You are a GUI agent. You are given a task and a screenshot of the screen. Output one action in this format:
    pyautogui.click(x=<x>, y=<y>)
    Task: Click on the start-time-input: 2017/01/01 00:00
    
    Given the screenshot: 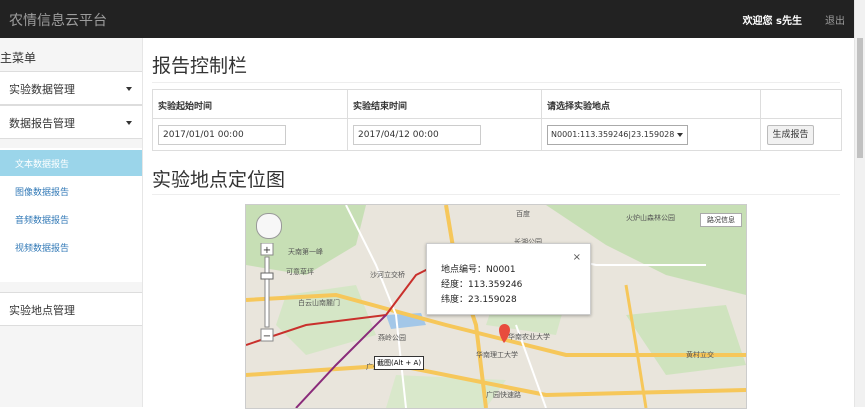 What is the action you would take?
    pyautogui.click(x=222, y=135)
    